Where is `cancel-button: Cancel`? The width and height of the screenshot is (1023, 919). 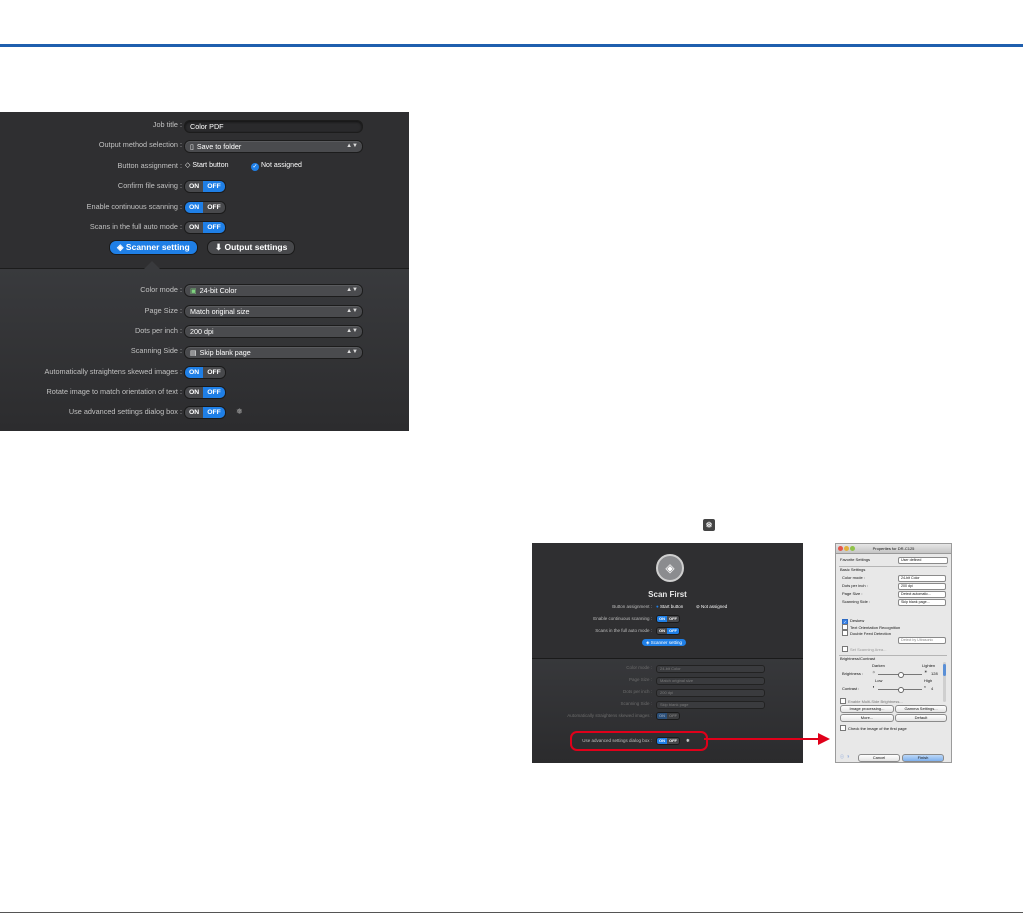 cancel-button: Cancel is located at coordinates (879, 758).